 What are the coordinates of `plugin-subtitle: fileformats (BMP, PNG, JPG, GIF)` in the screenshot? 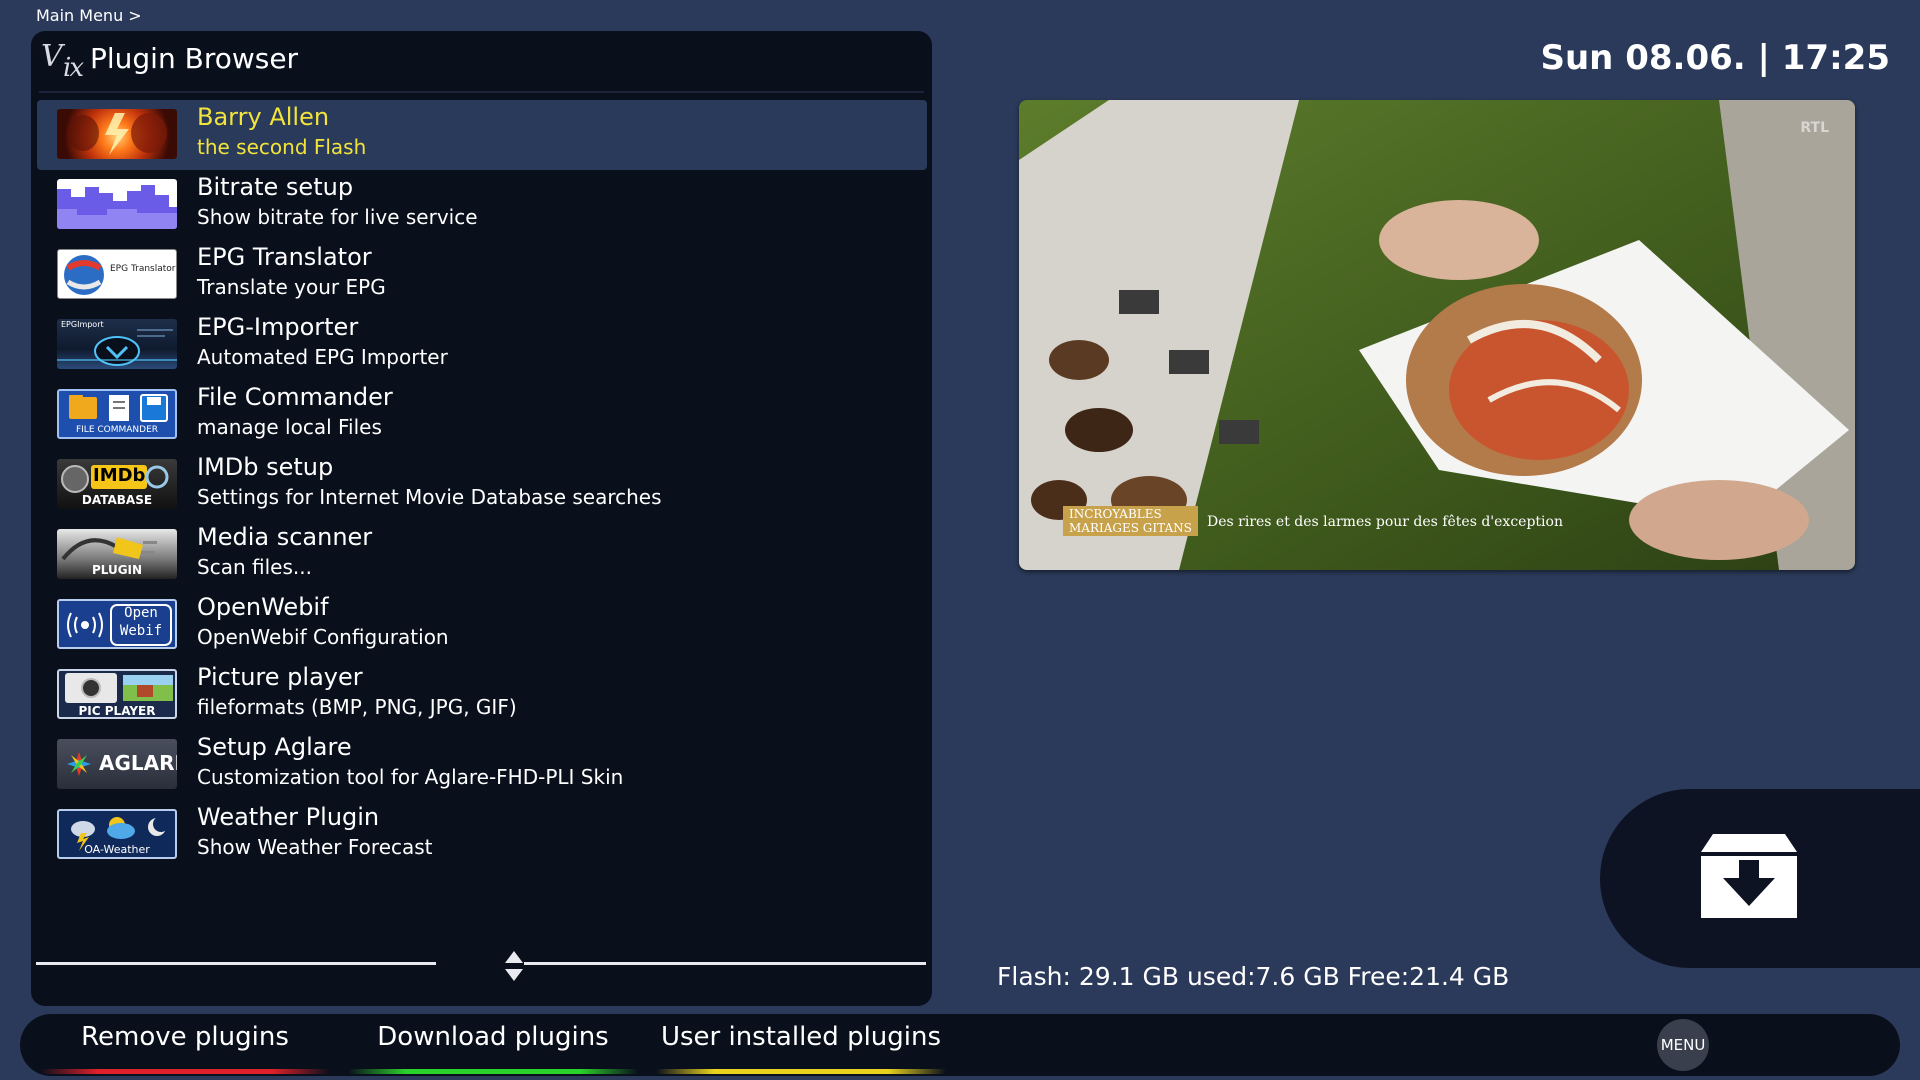 It's located at (357, 707).